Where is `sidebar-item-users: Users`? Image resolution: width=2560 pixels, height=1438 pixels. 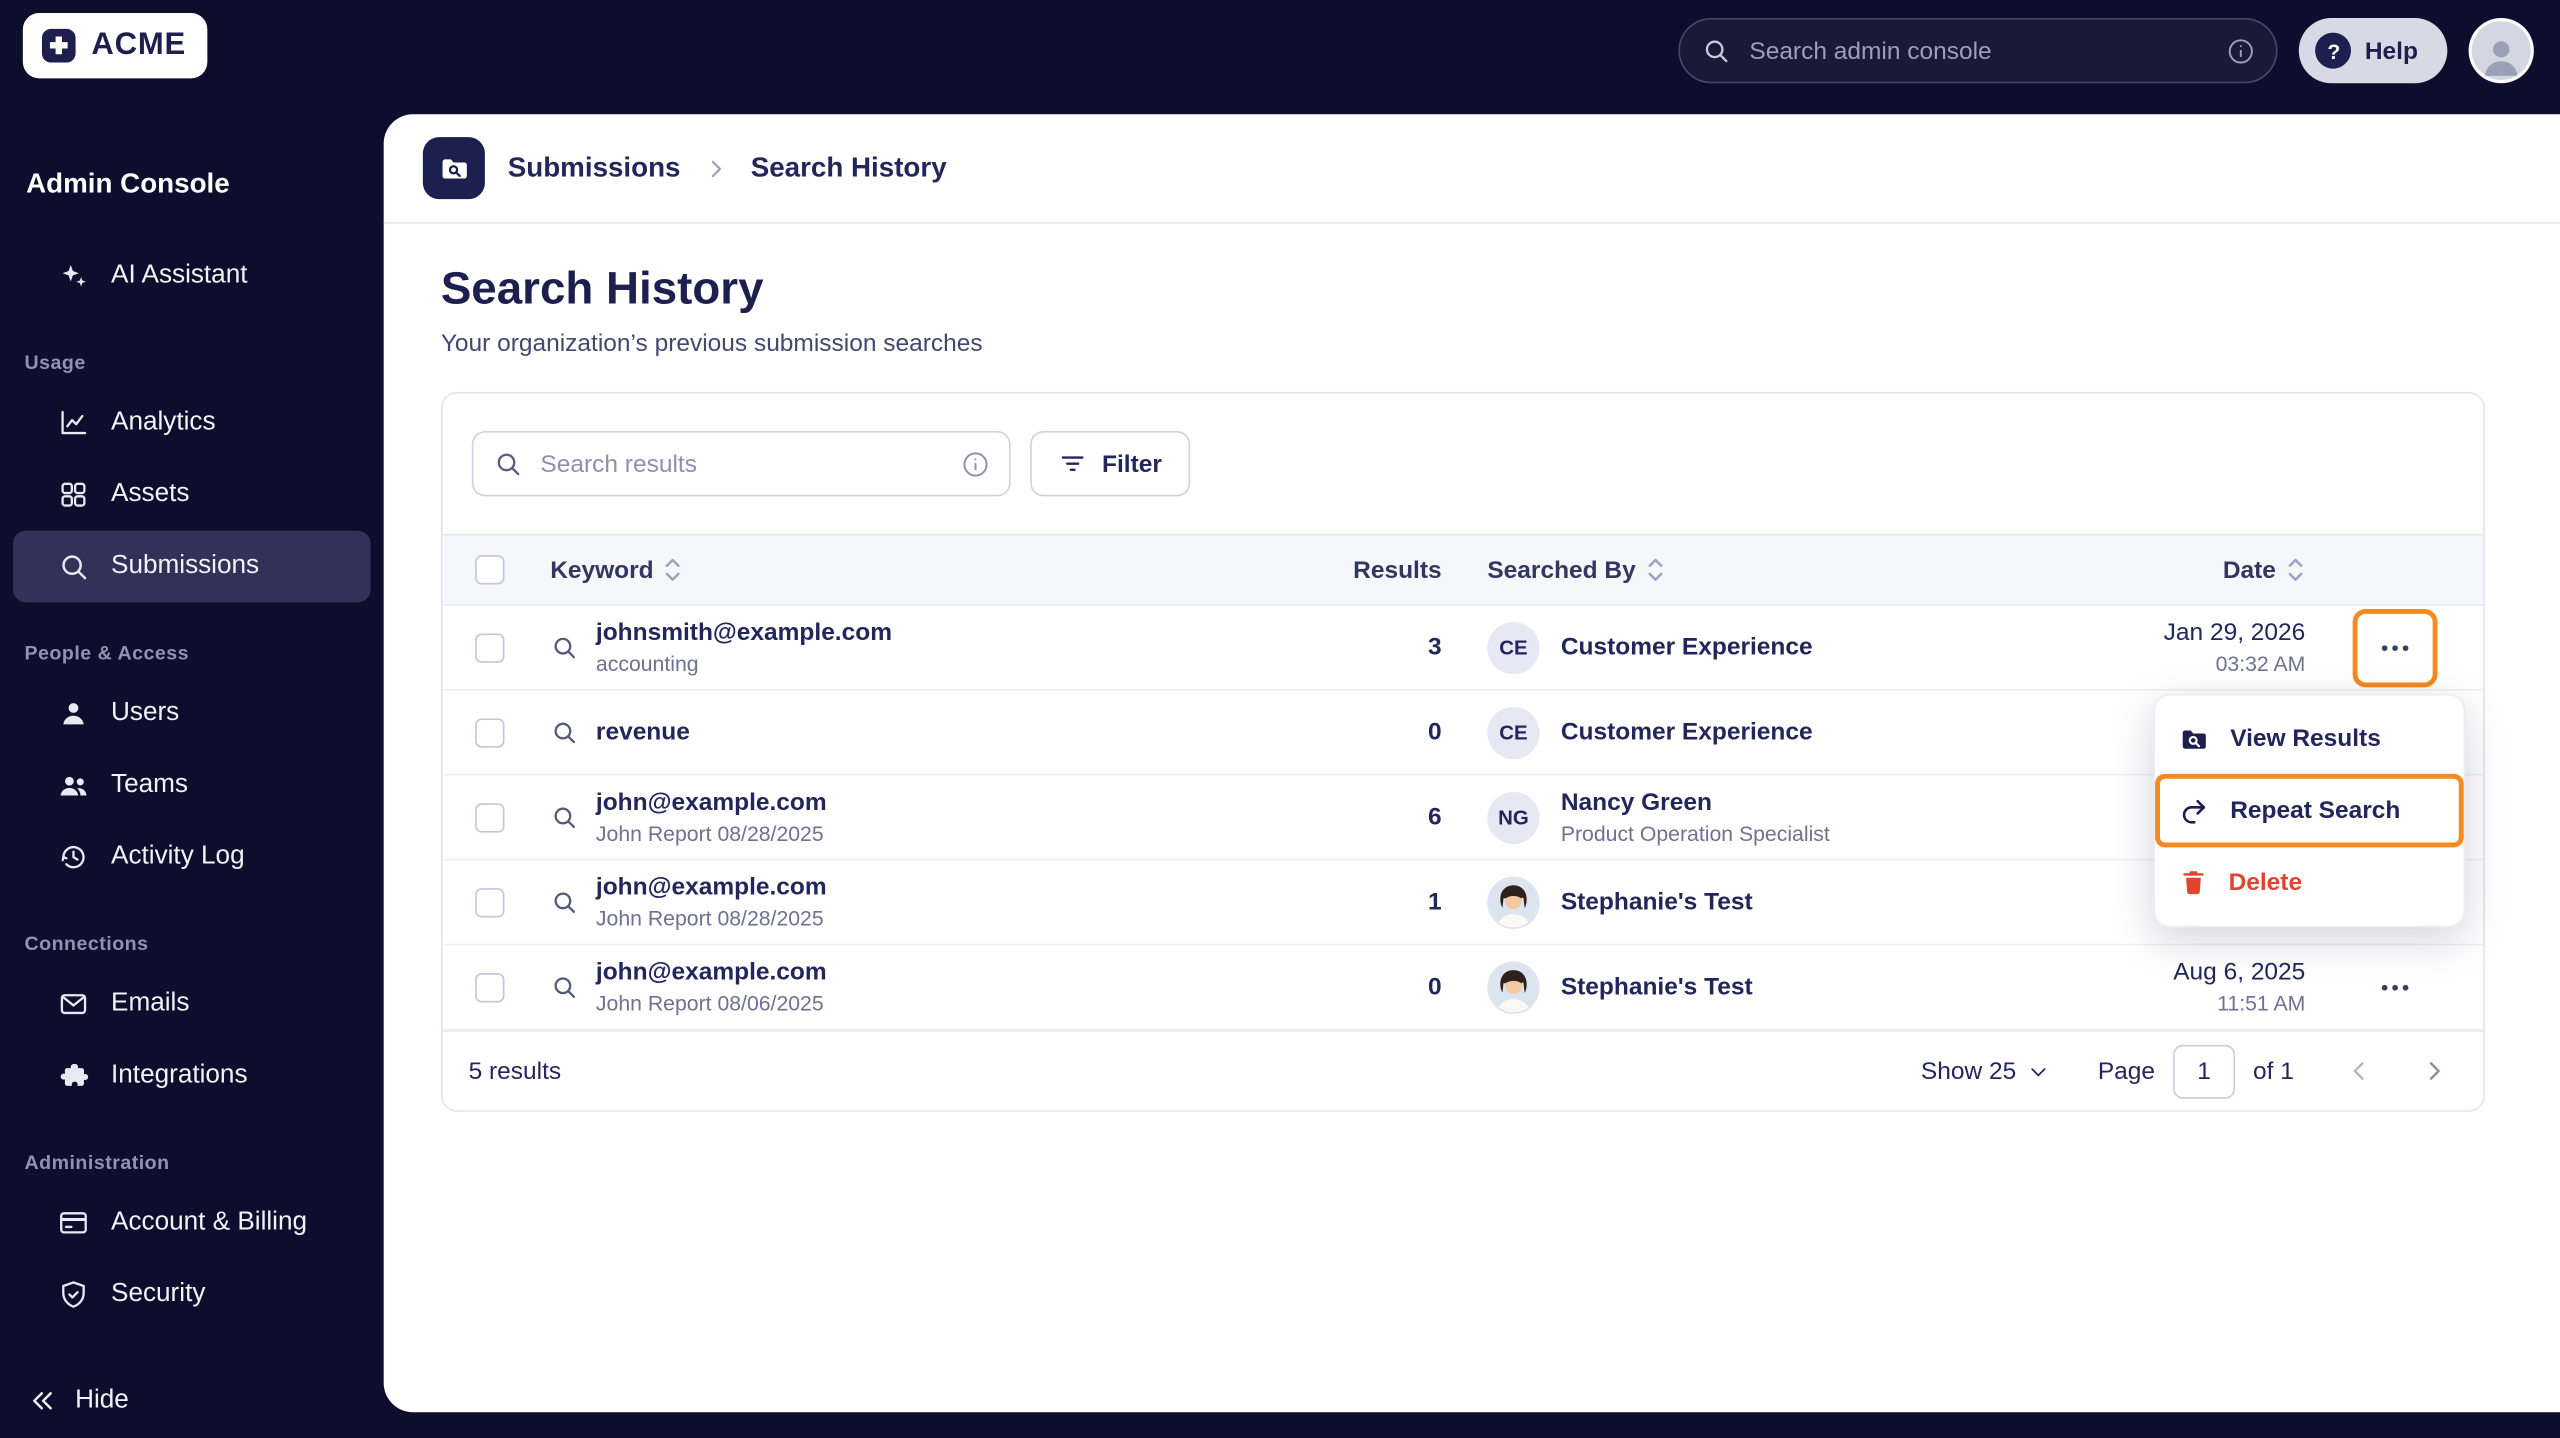
sidebar-item-users: Users is located at coordinates (192, 714).